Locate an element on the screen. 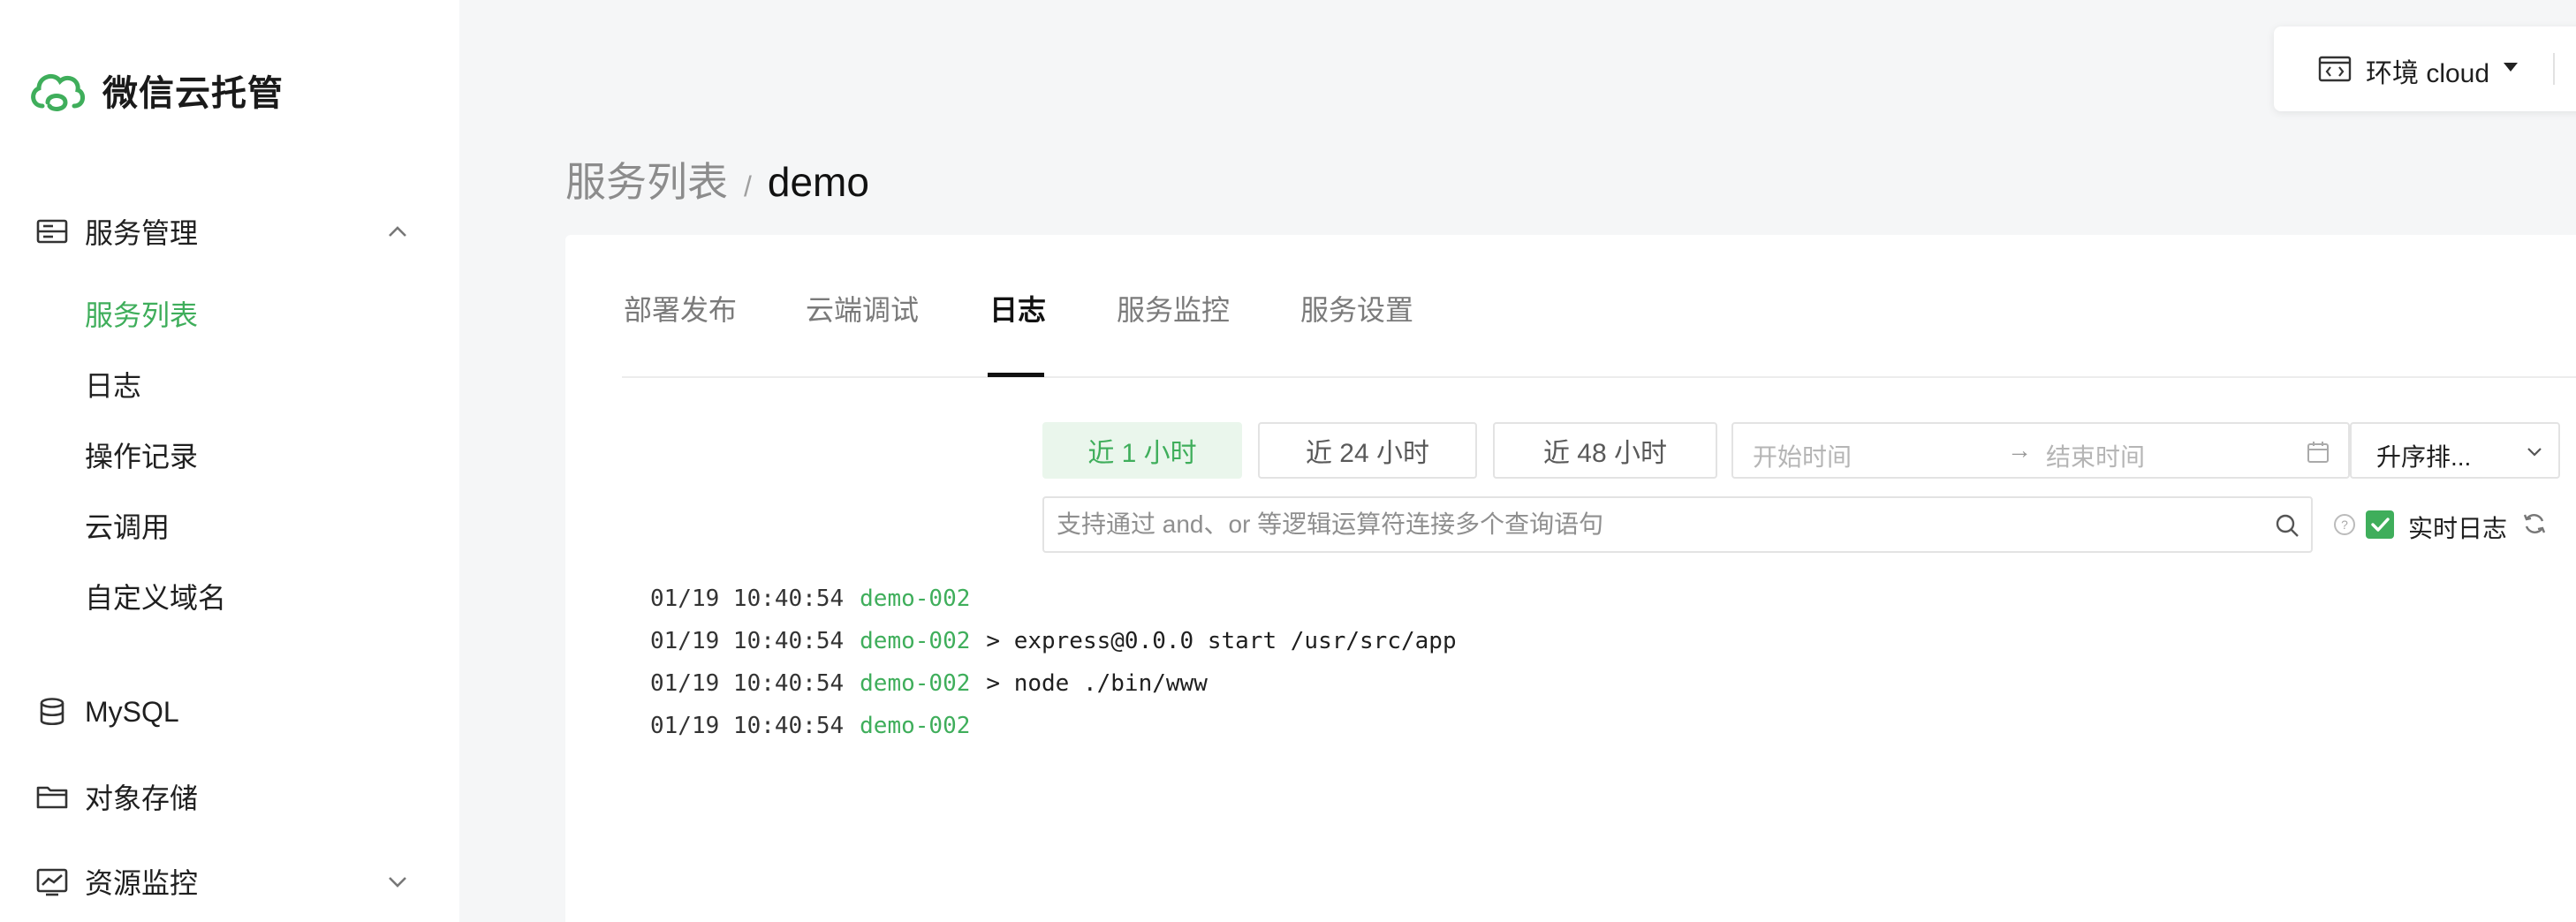 The width and height of the screenshot is (2576, 922). log-search is located at coordinates (1678, 525).